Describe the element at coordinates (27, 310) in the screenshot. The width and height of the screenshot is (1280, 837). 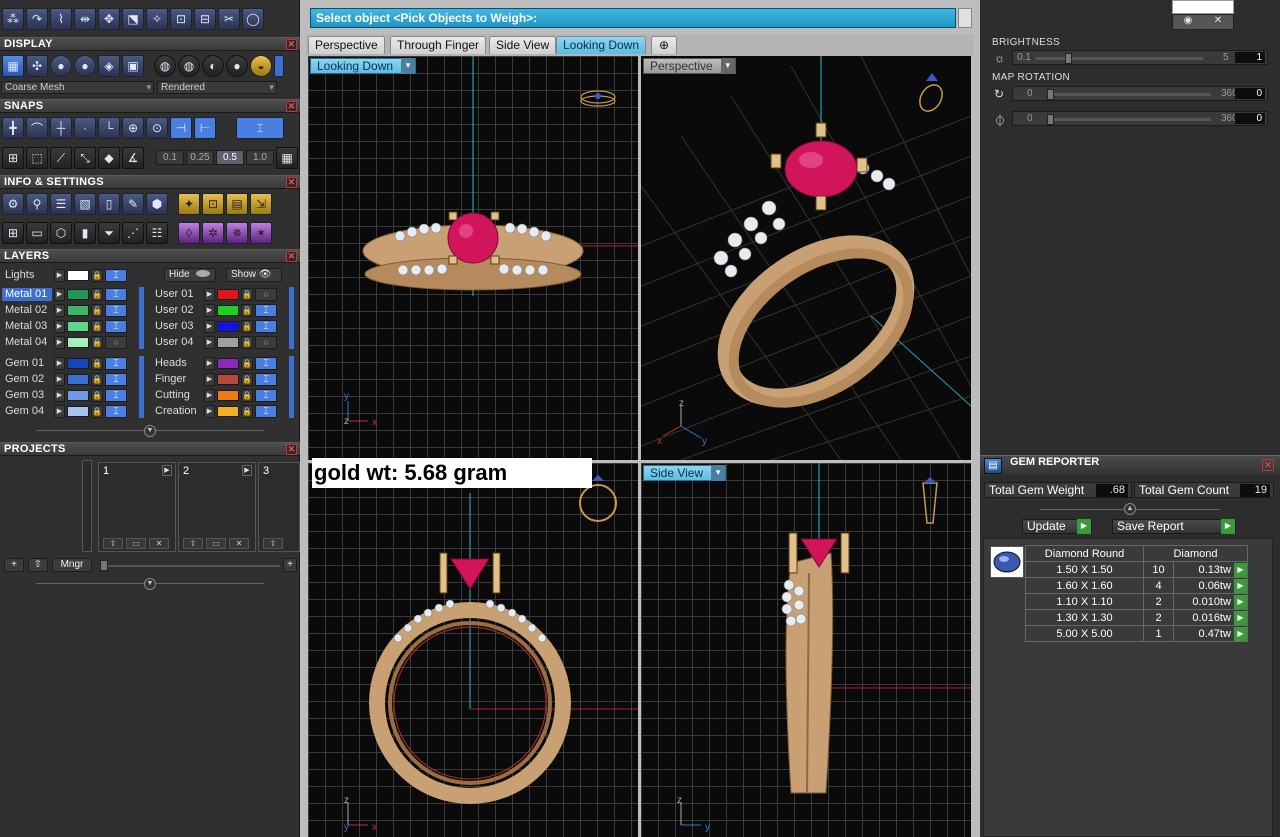
I see `layer-name: Metal 02` at that location.